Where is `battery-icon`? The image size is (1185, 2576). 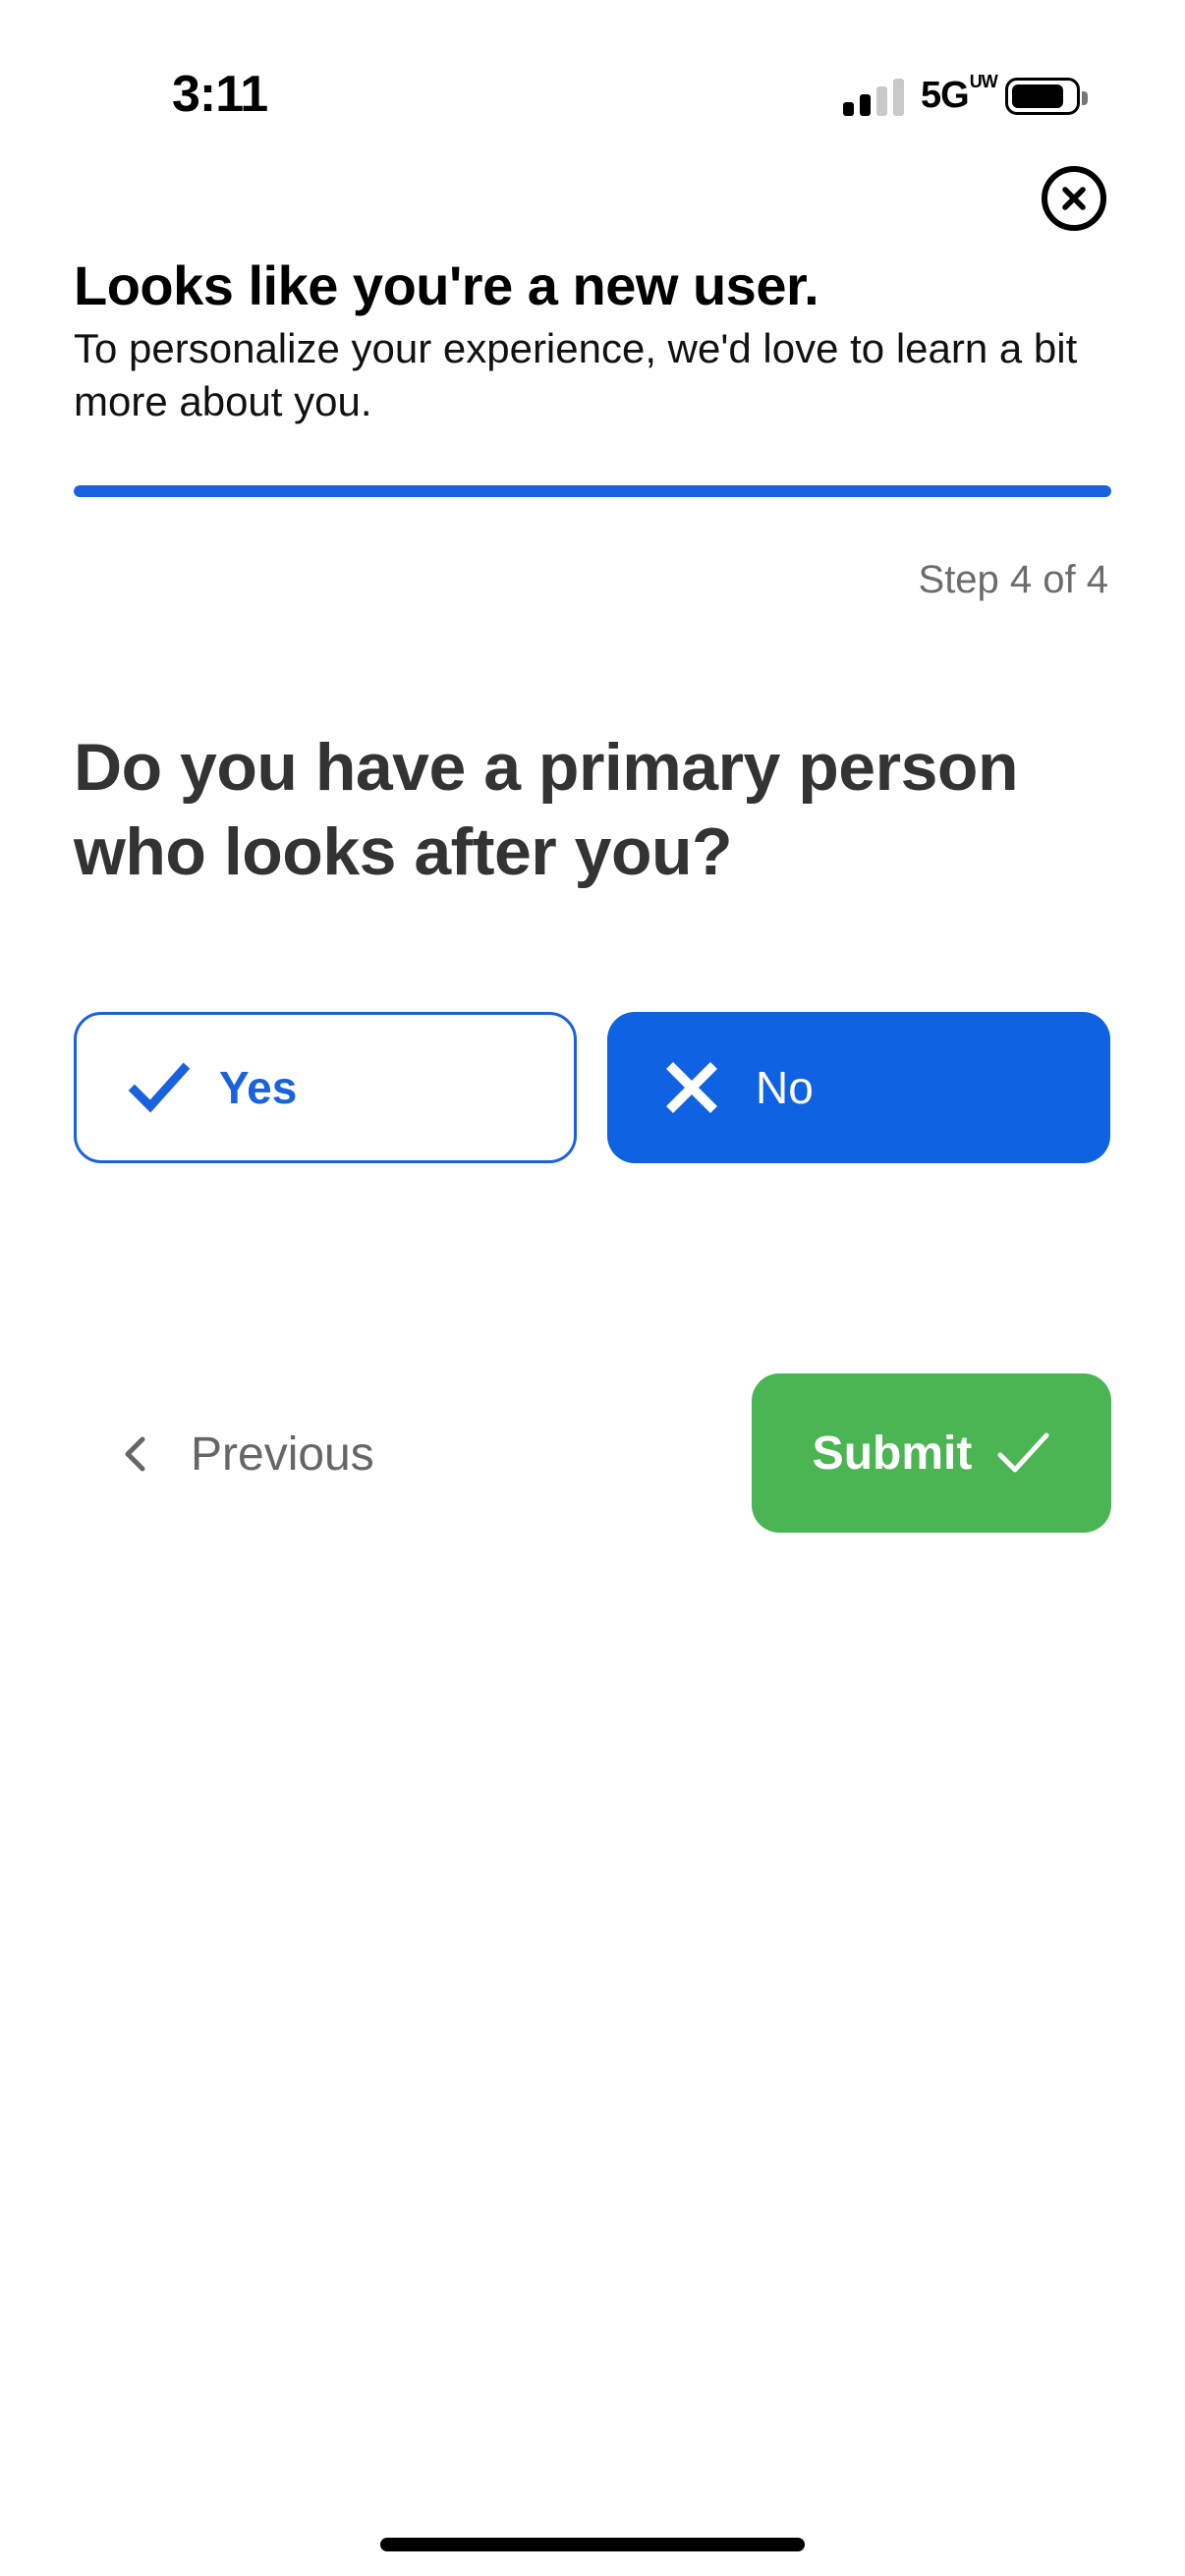 battery-icon is located at coordinates (1046, 96).